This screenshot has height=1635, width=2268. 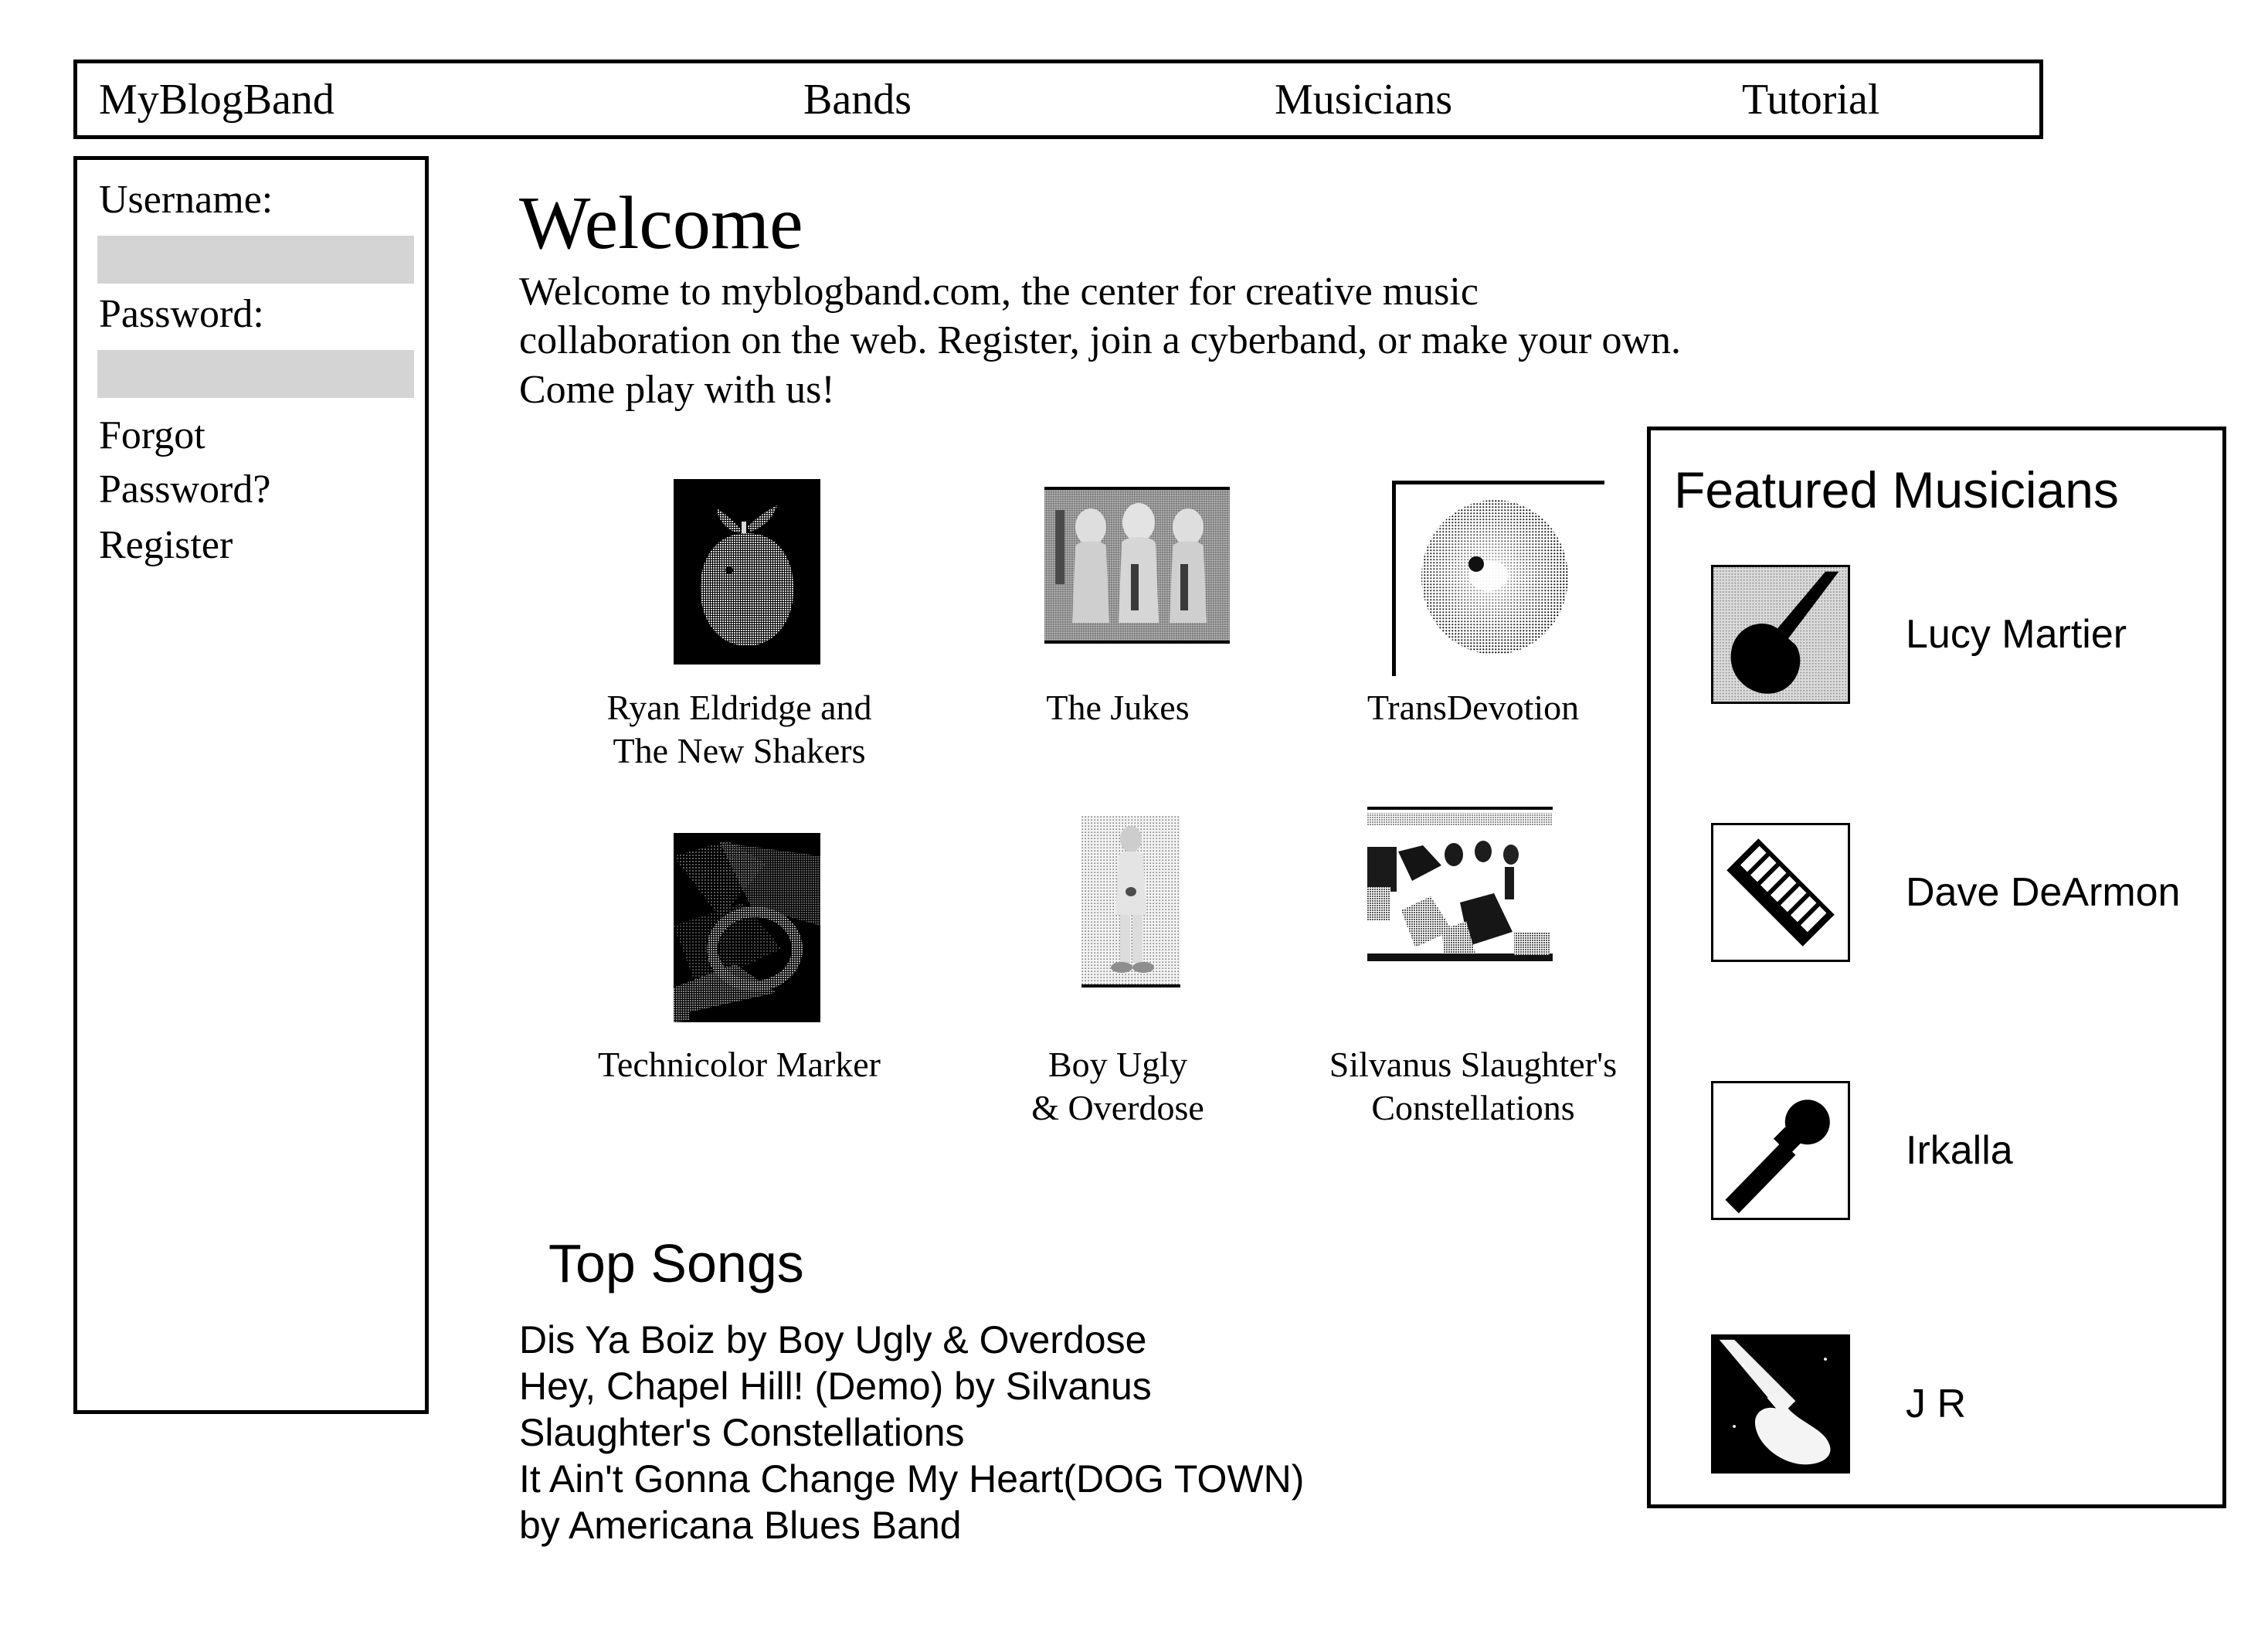 I want to click on forgot-password-link-line1: Forgot, so click(x=152, y=435).